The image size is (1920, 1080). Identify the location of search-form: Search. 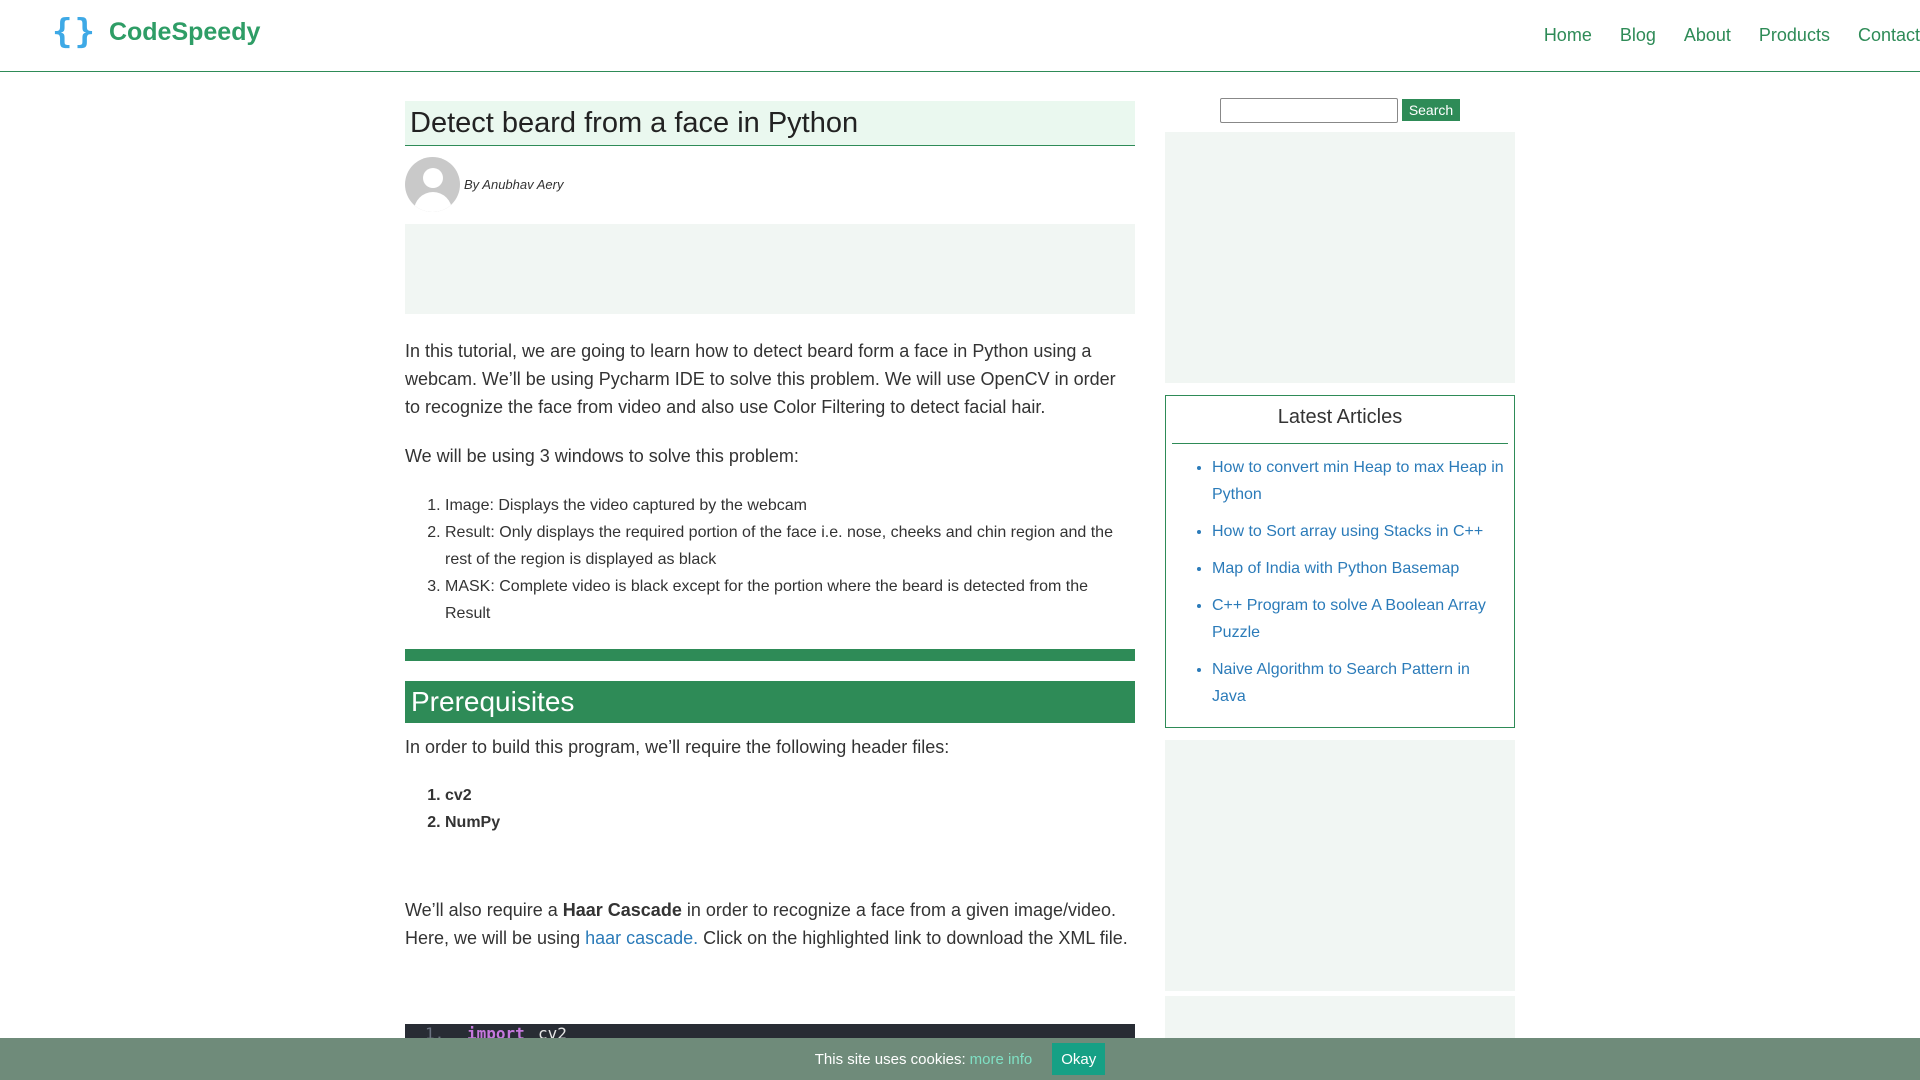
(1340, 111).